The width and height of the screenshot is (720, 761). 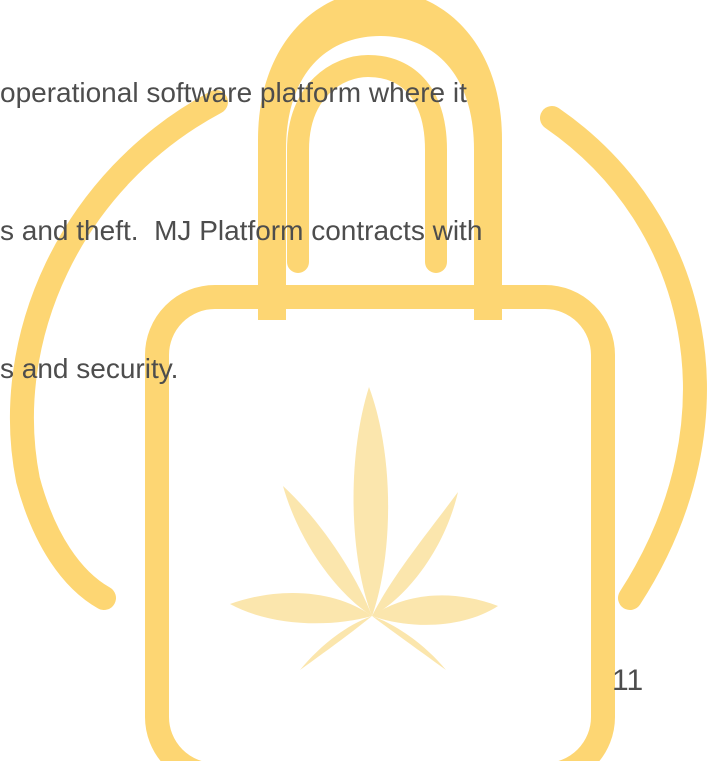 What do you see at coordinates (233, 92) in the screenshot?
I see `body-line: operational software platform where it` at bounding box center [233, 92].